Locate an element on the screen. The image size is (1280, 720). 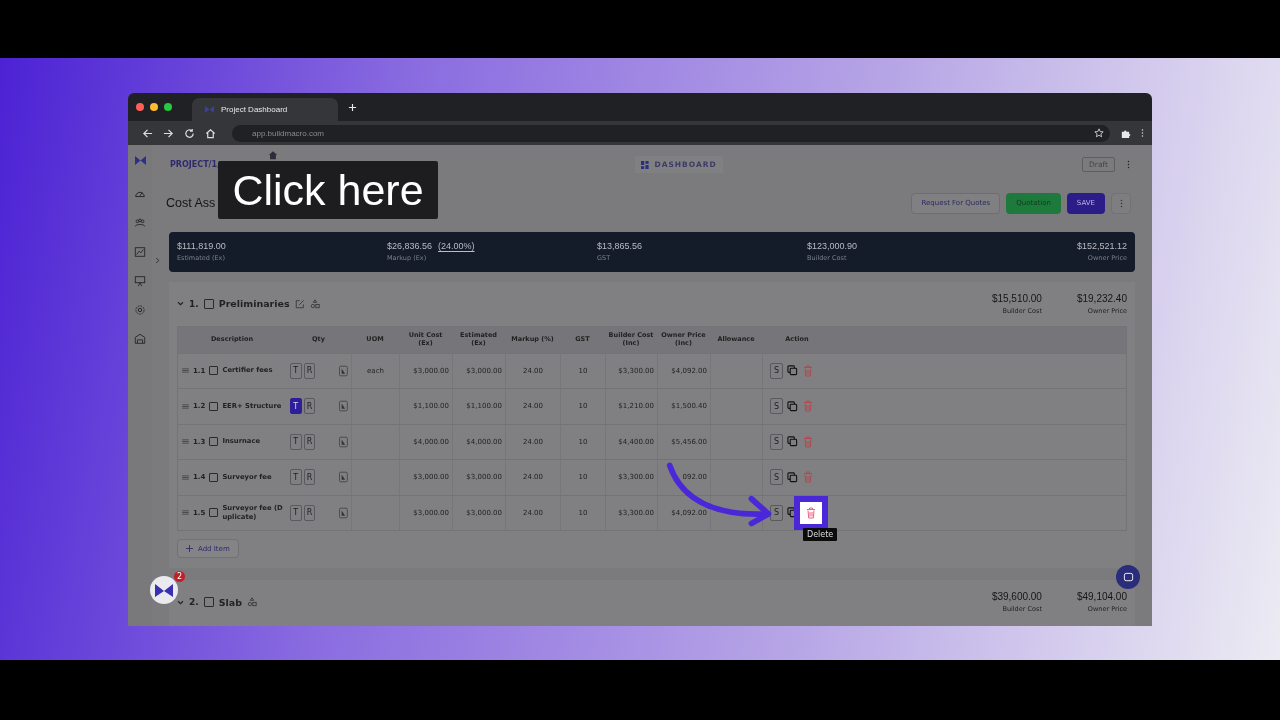
total-value: $15,510.00 is located at coordinates (1016, 298).